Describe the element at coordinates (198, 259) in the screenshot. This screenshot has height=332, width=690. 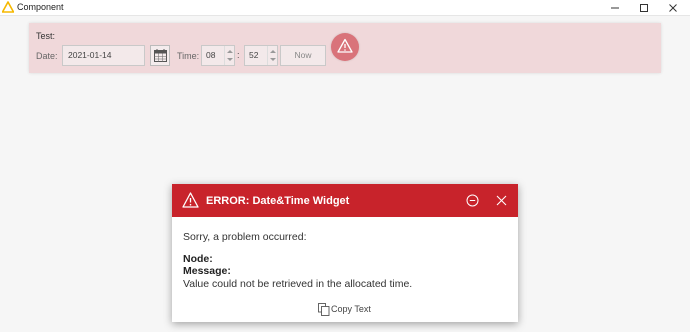
I see `node-label: Node:` at that location.